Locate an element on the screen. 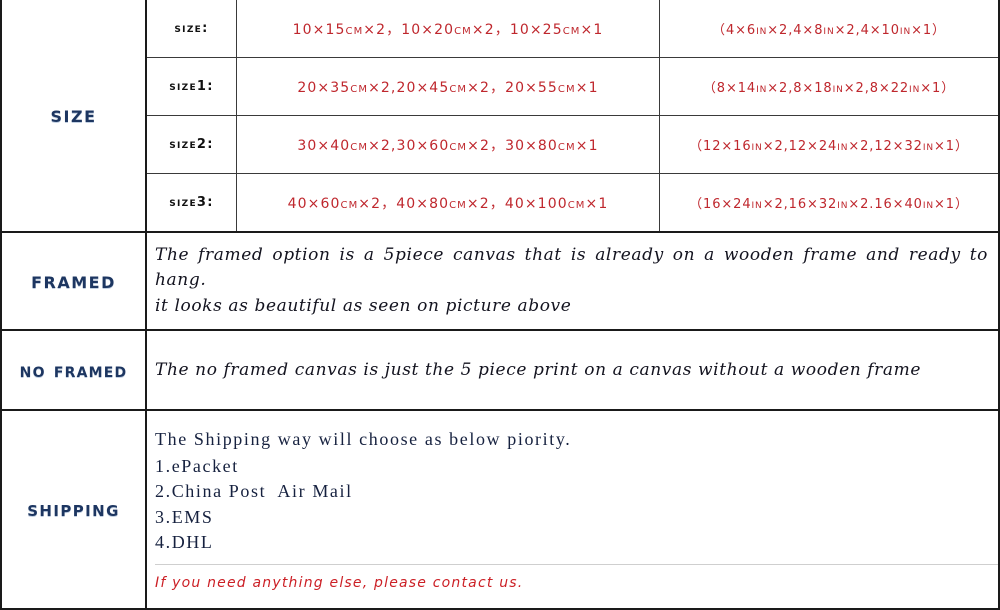  size-row-key: size: is located at coordinates (192, 28).